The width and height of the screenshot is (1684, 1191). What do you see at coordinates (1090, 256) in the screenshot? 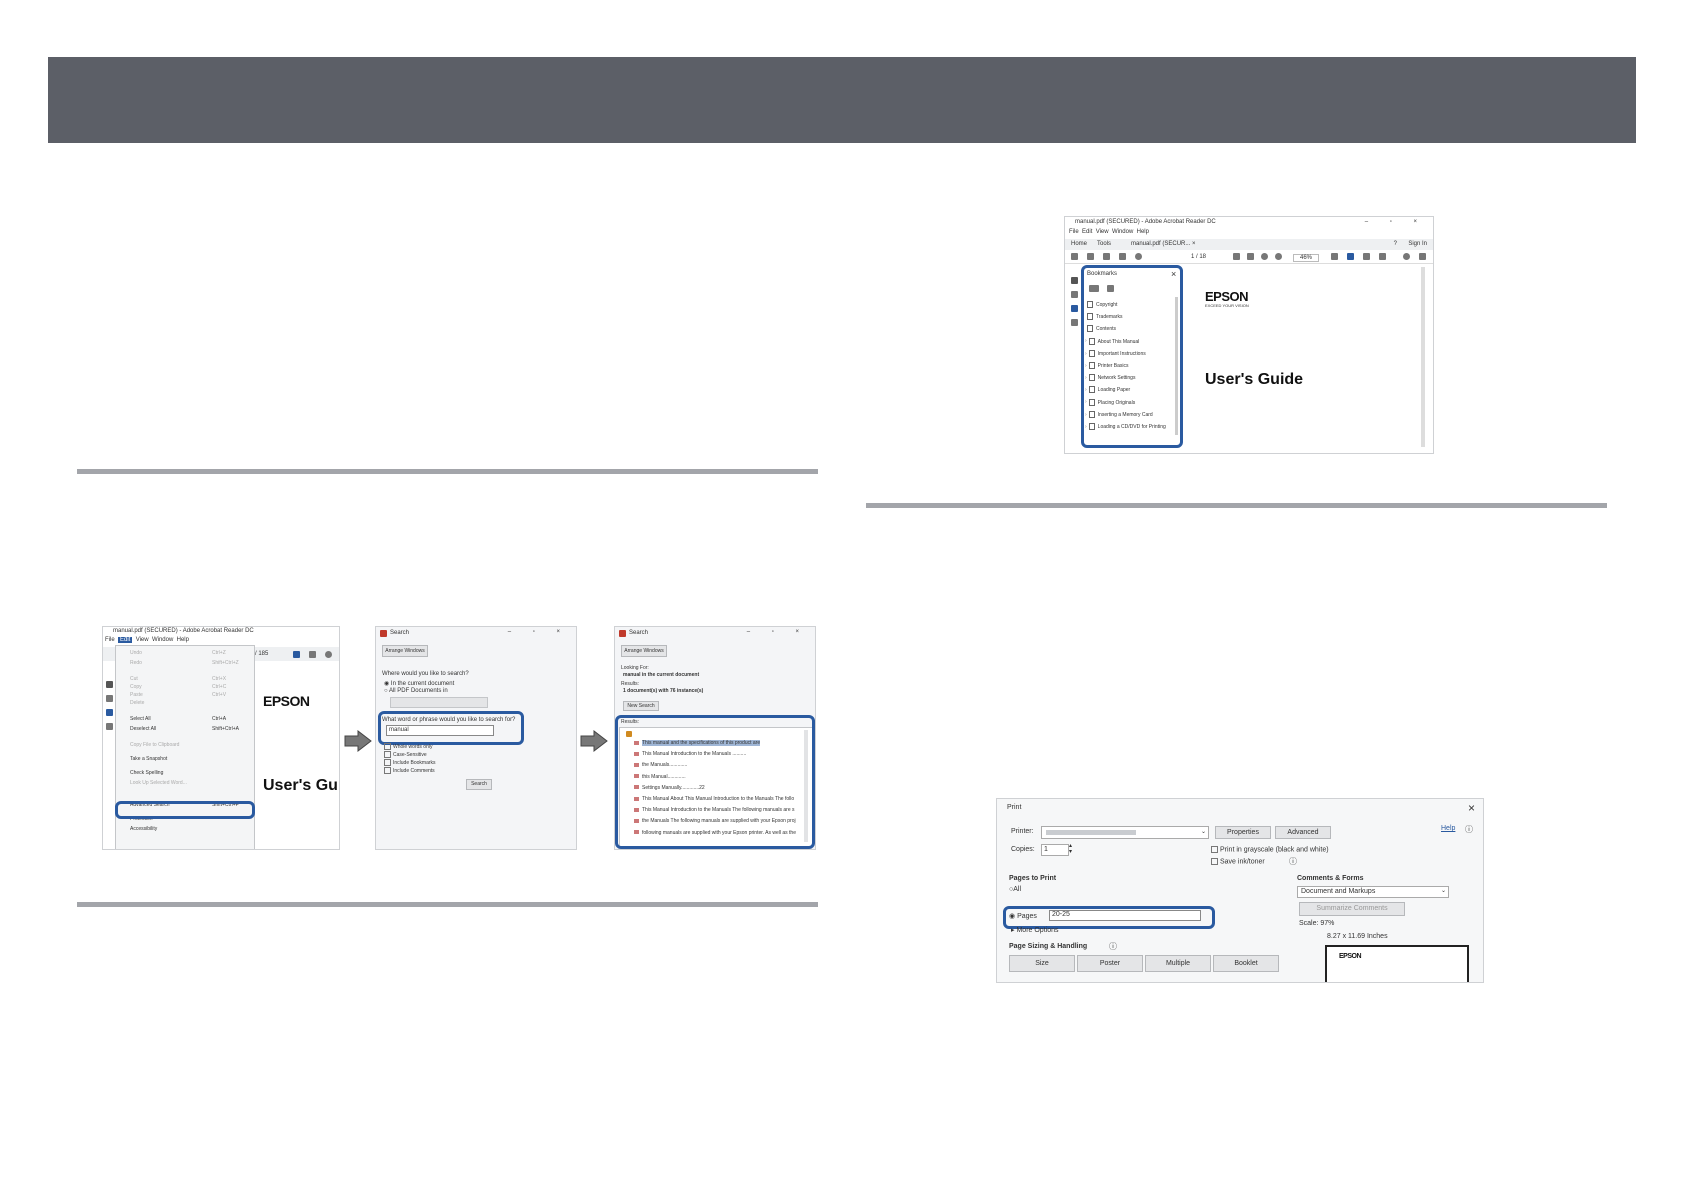
I see `home-icon` at bounding box center [1090, 256].